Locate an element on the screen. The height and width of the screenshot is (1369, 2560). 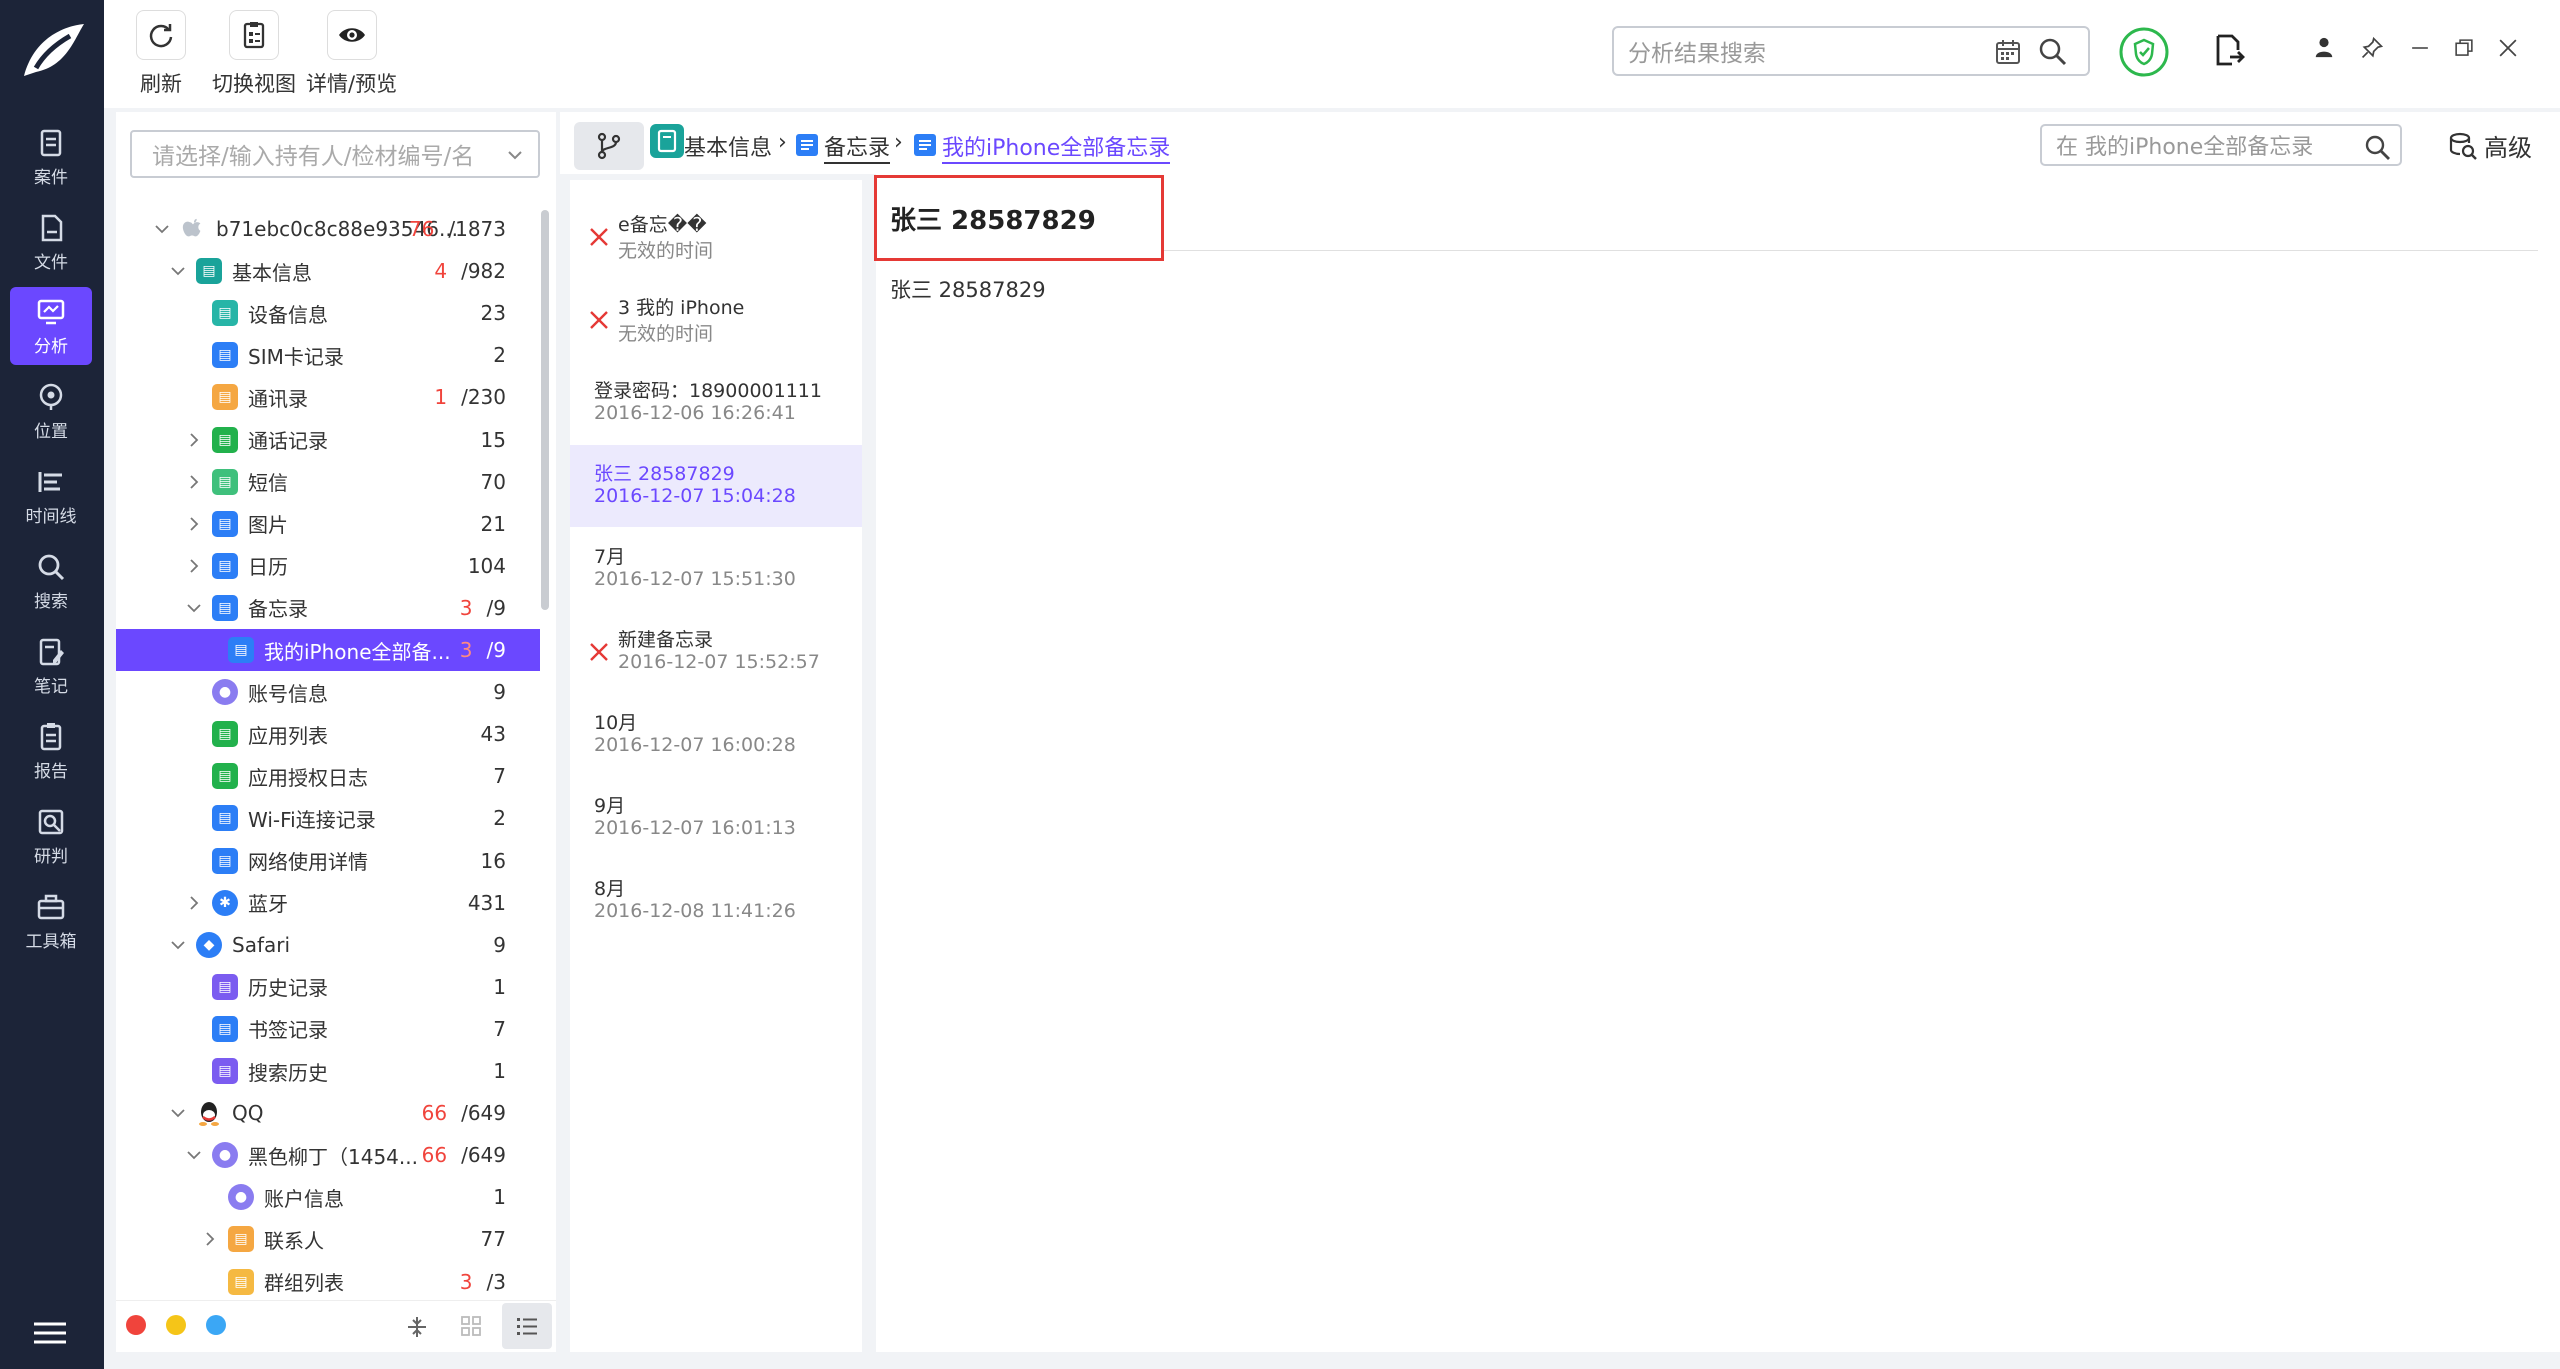
close-button is located at coordinates (2508, 48).